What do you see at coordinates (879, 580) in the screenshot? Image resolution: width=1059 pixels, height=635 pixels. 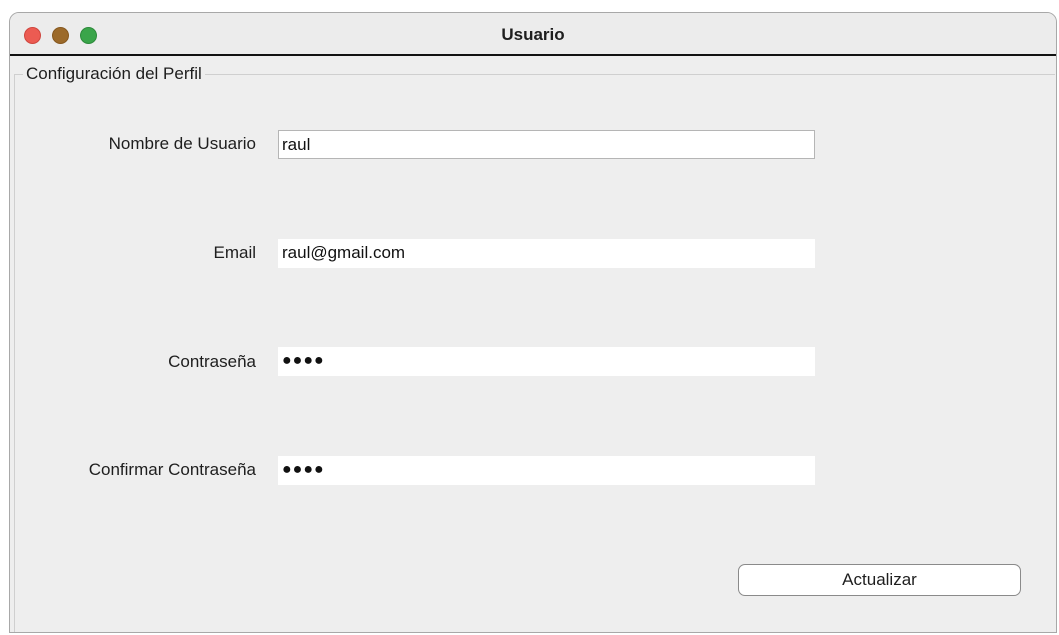 I see `update-button: Actualizar` at bounding box center [879, 580].